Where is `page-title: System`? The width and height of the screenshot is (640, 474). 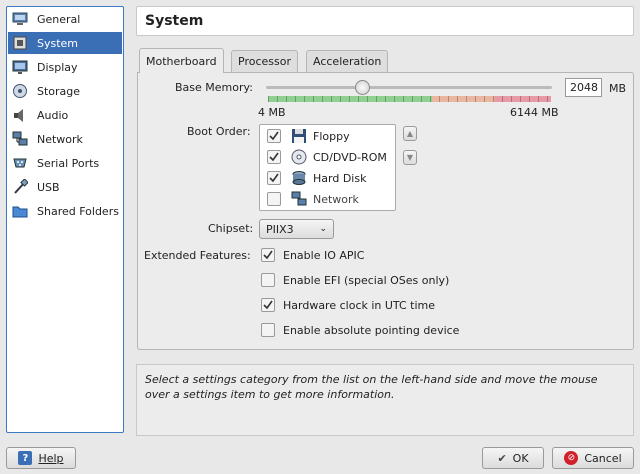 page-title: System is located at coordinates (385, 21).